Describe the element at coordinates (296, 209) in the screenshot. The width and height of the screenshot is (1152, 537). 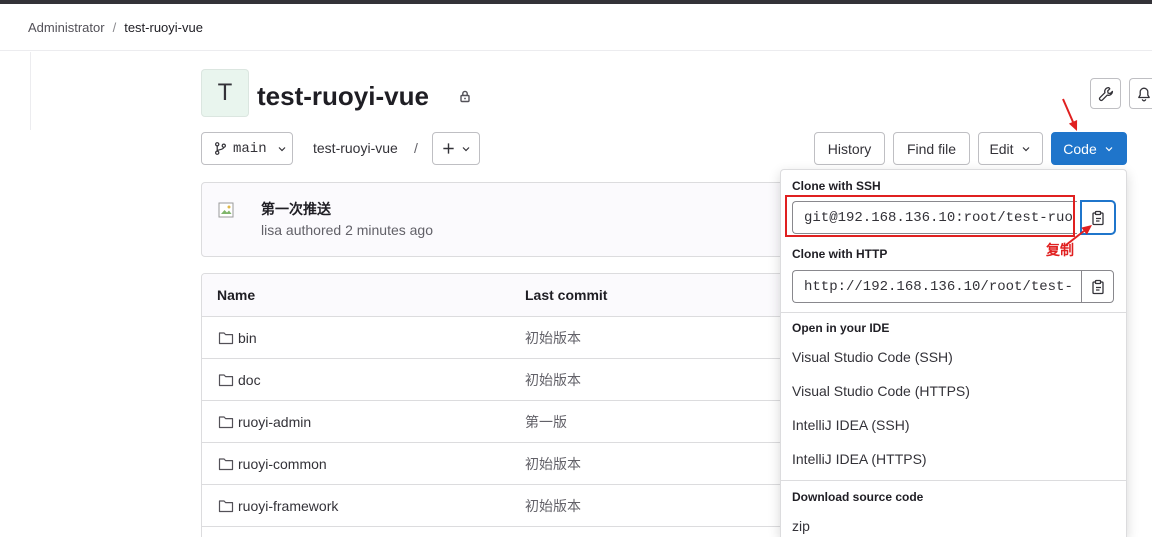
I see `commit-title: 第一次推送` at that location.